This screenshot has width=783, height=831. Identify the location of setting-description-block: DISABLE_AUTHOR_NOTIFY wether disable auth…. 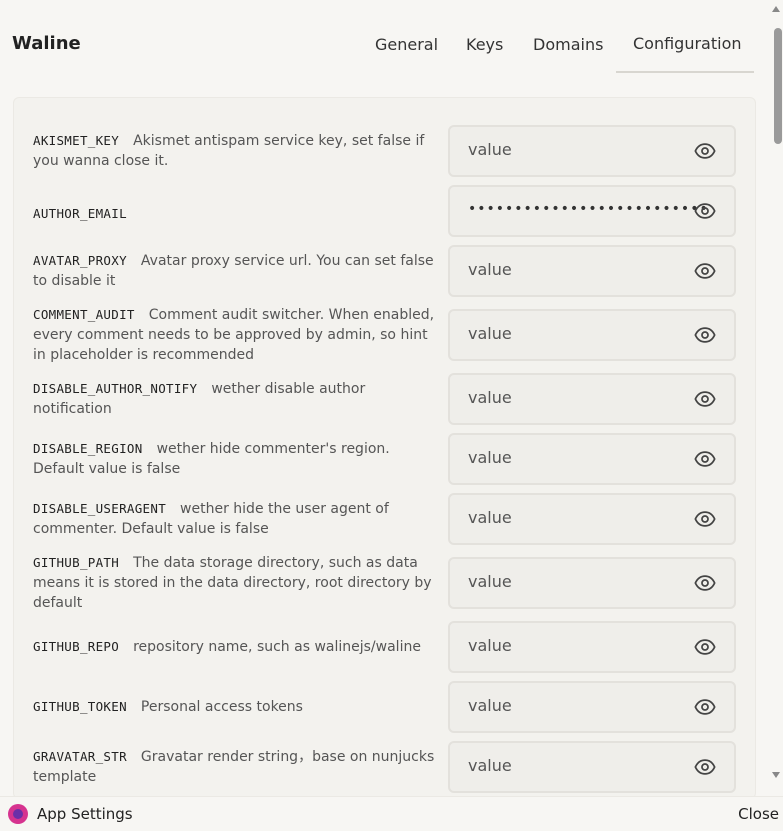
(238, 399).